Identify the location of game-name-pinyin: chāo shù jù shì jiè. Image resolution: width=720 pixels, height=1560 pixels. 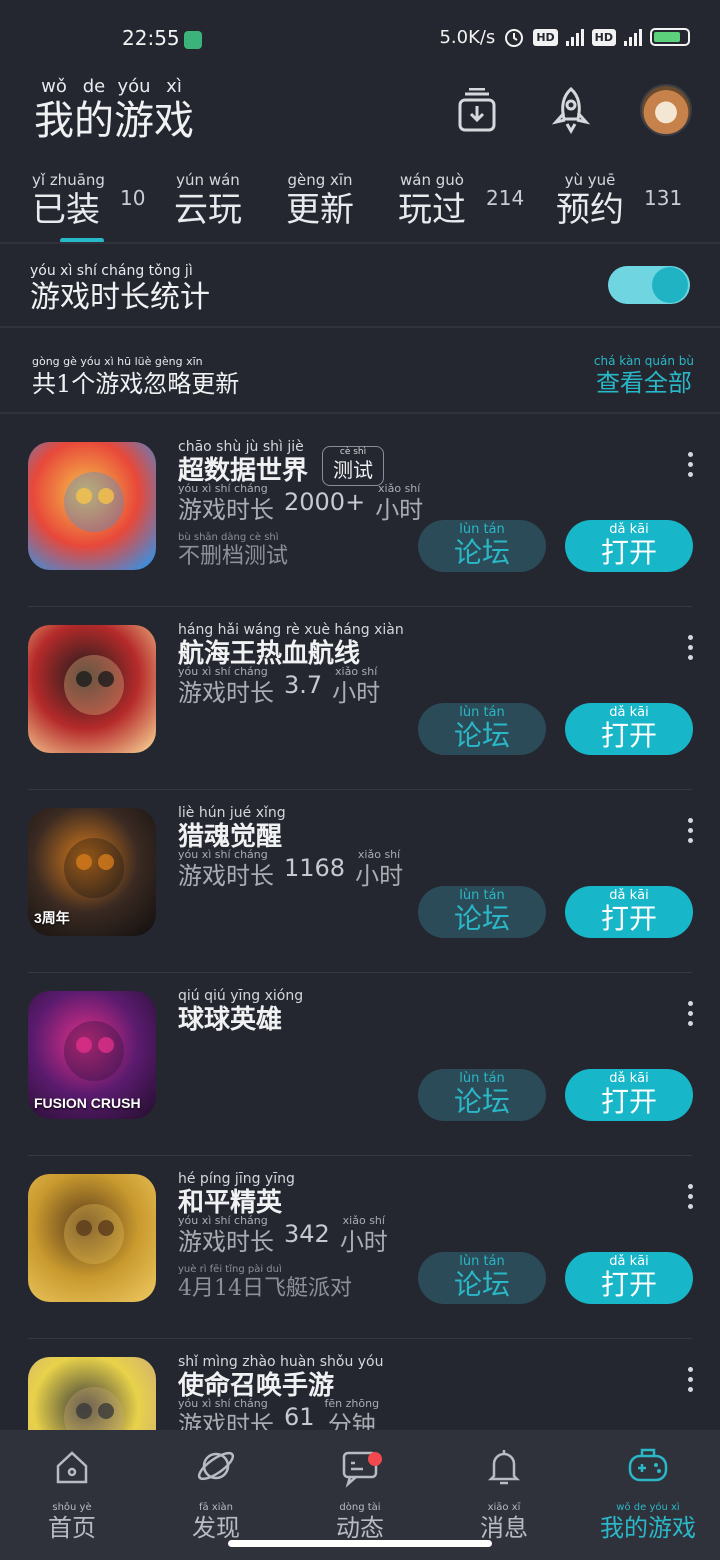
(241, 447).